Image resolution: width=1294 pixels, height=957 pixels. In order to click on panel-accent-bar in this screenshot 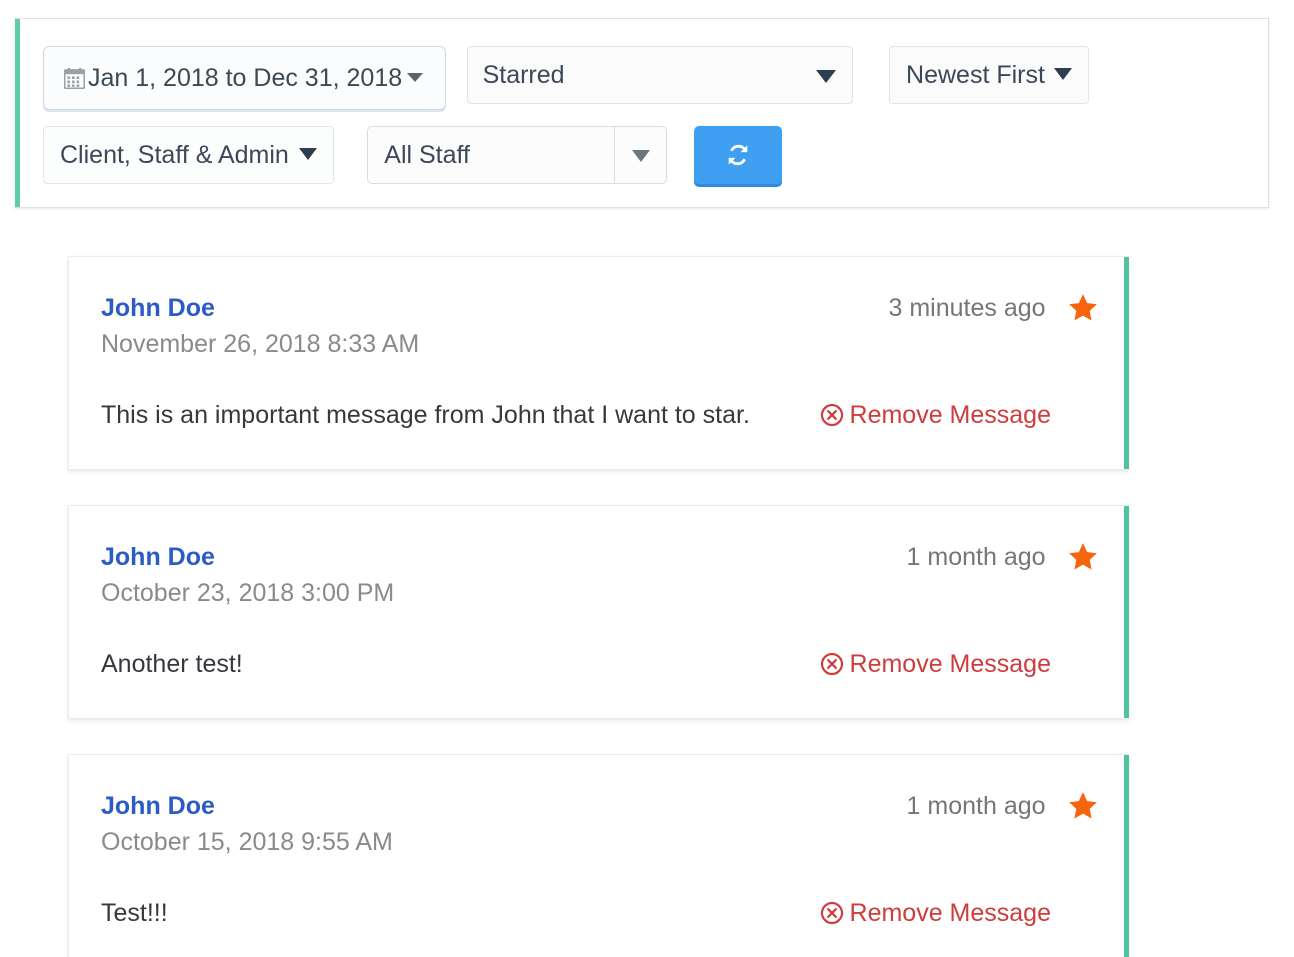, I will do `click(17, 113)`.